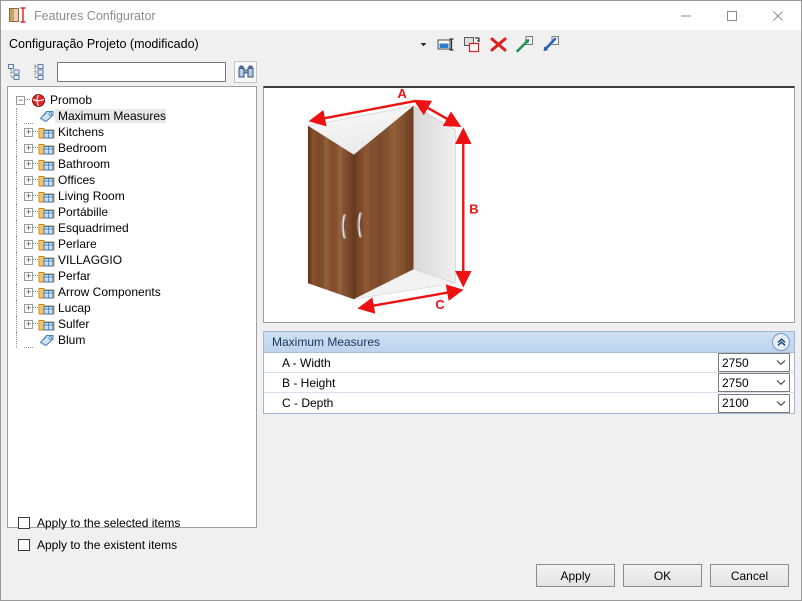 The width and height of the screenshot is (802, 601). Describe the element at coordinates (72, 340) in the screenshot. I see `tree-item-label: Blum` at that location.